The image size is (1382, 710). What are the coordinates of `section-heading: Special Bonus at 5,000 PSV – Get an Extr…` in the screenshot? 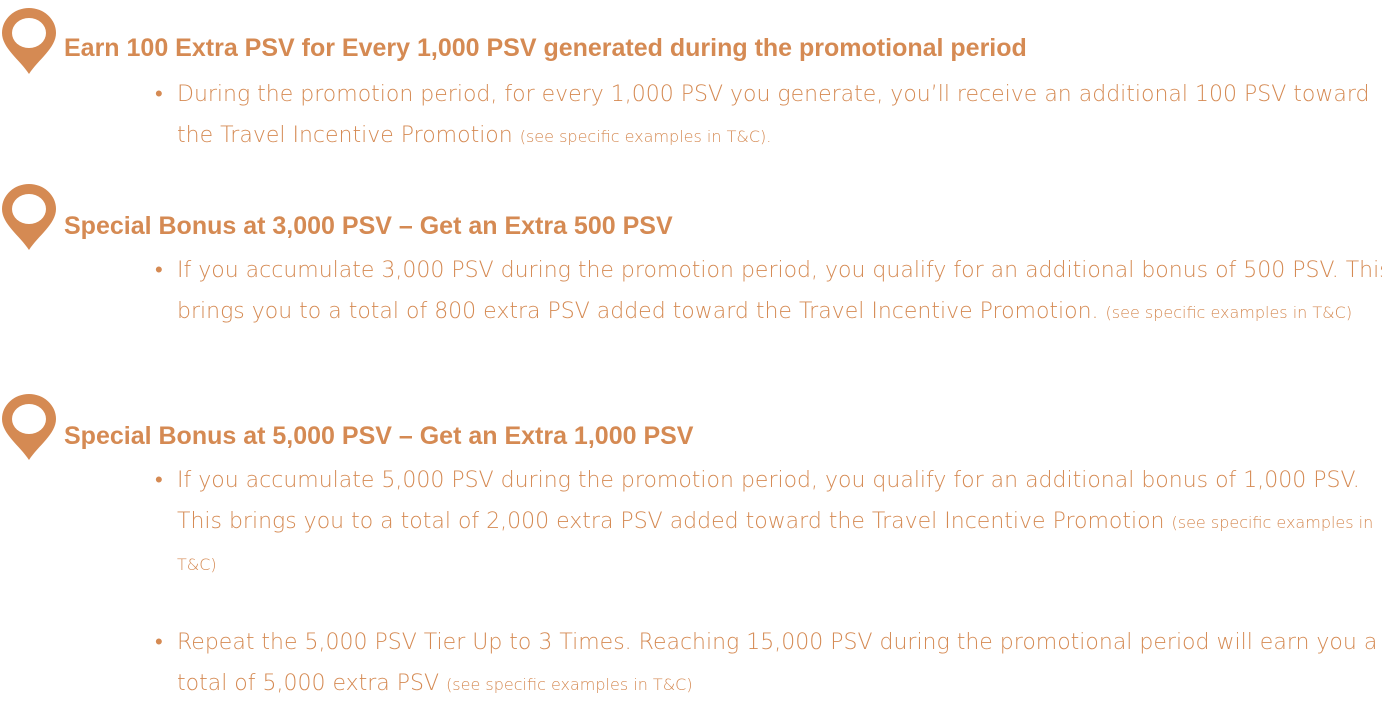 It's located at (379, 436).